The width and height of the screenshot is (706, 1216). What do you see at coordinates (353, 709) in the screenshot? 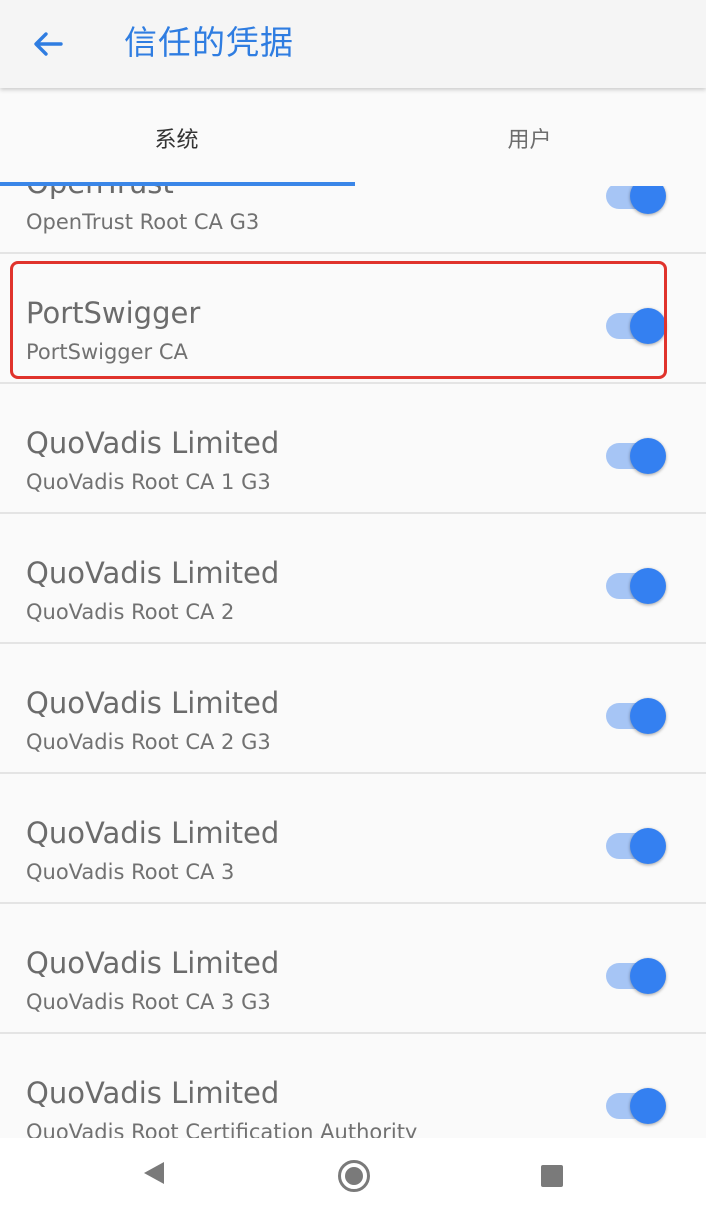
I see `certificate-row: QuoVadis Limited QuoVadis Root CA 2 G3` at bounding box center [353, 709].